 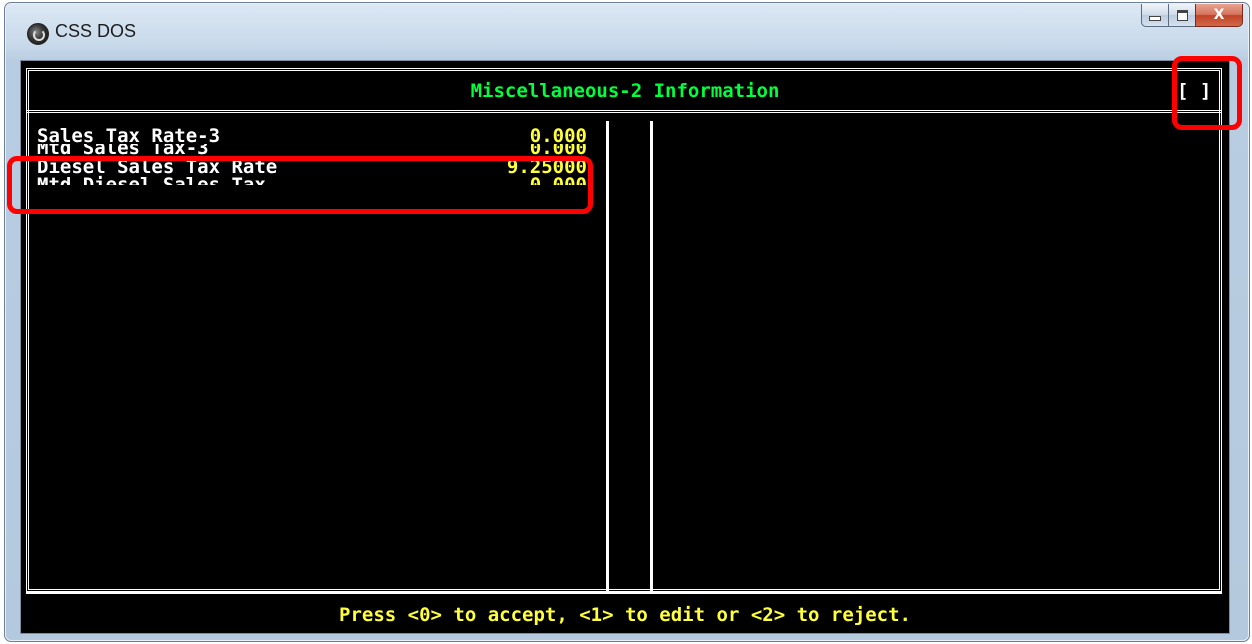 I want to click on caption-buttons: X, so click(x=1192, y=15).